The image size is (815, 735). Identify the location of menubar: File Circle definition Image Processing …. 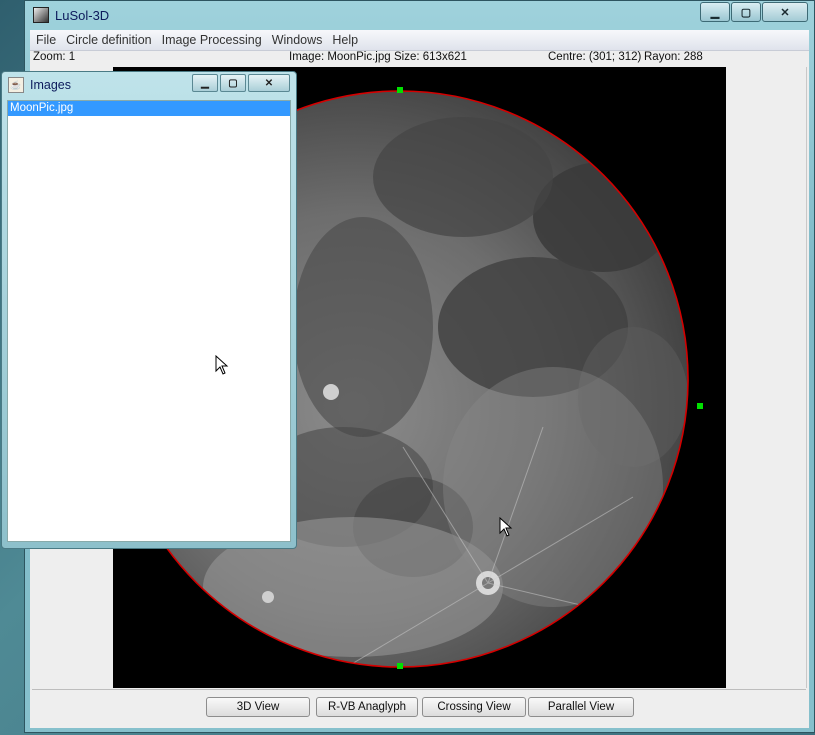
(419, 40).